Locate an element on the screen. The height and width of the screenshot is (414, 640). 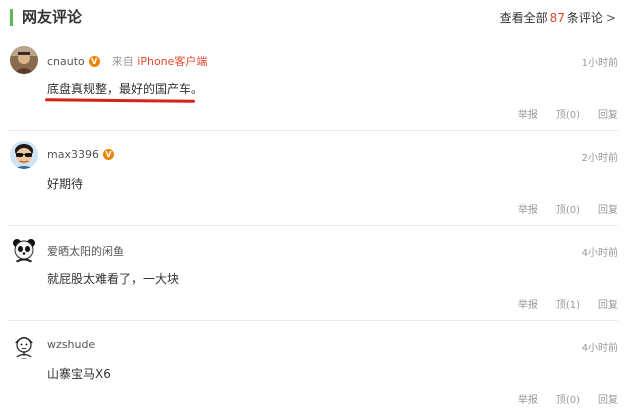
section-accent-bar is located at coordinates (11, 17).